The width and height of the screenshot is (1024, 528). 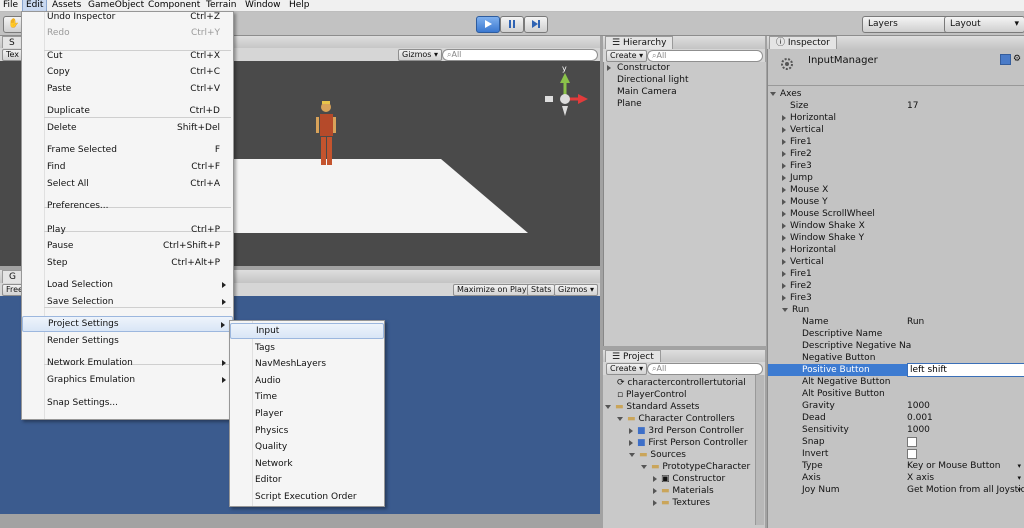 I want to click on positive-button-field: Positive Button left shift, so click(x=896, y=370).